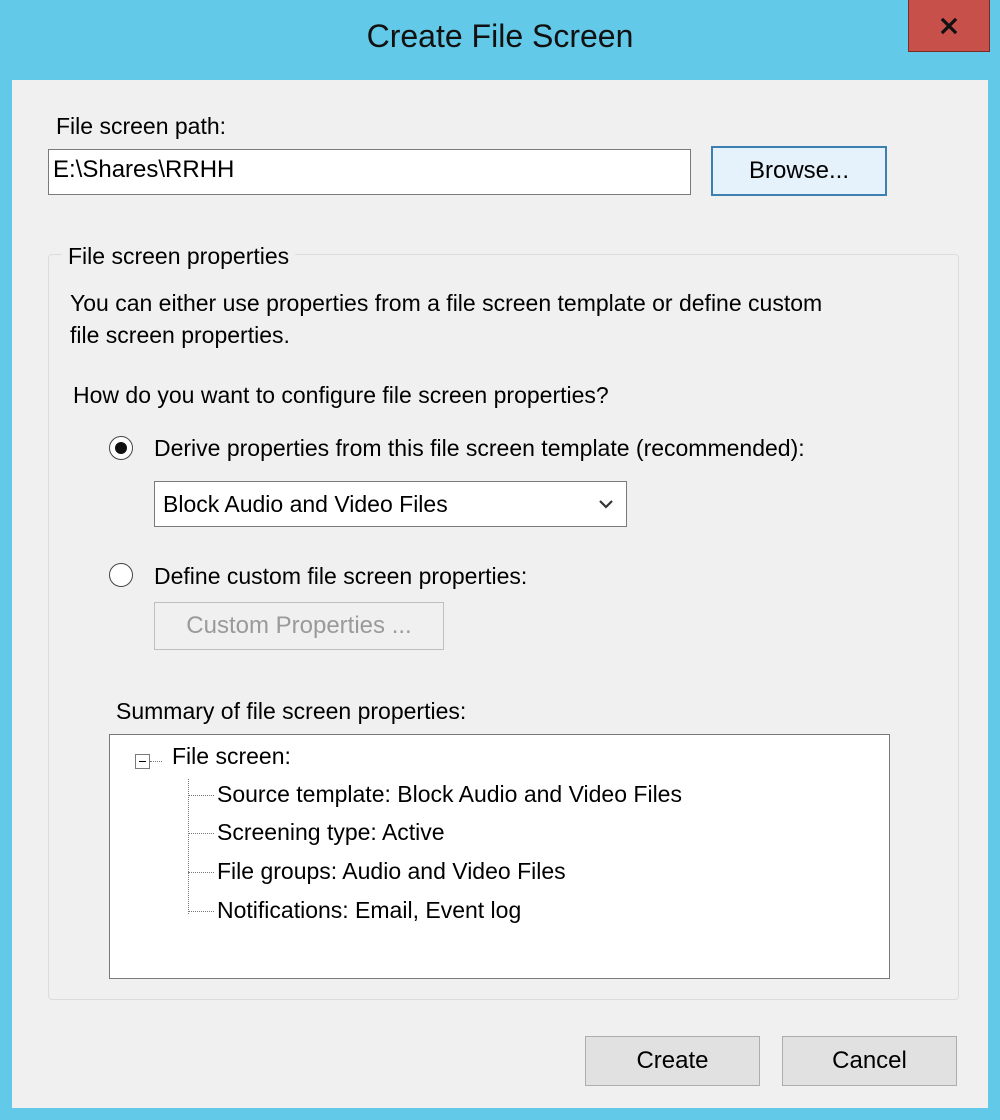 The width and height of the screenshot is (1000, 1120). I want to click on file-screen-path-input: E:\Shares\RRHH, so click(369, 172).